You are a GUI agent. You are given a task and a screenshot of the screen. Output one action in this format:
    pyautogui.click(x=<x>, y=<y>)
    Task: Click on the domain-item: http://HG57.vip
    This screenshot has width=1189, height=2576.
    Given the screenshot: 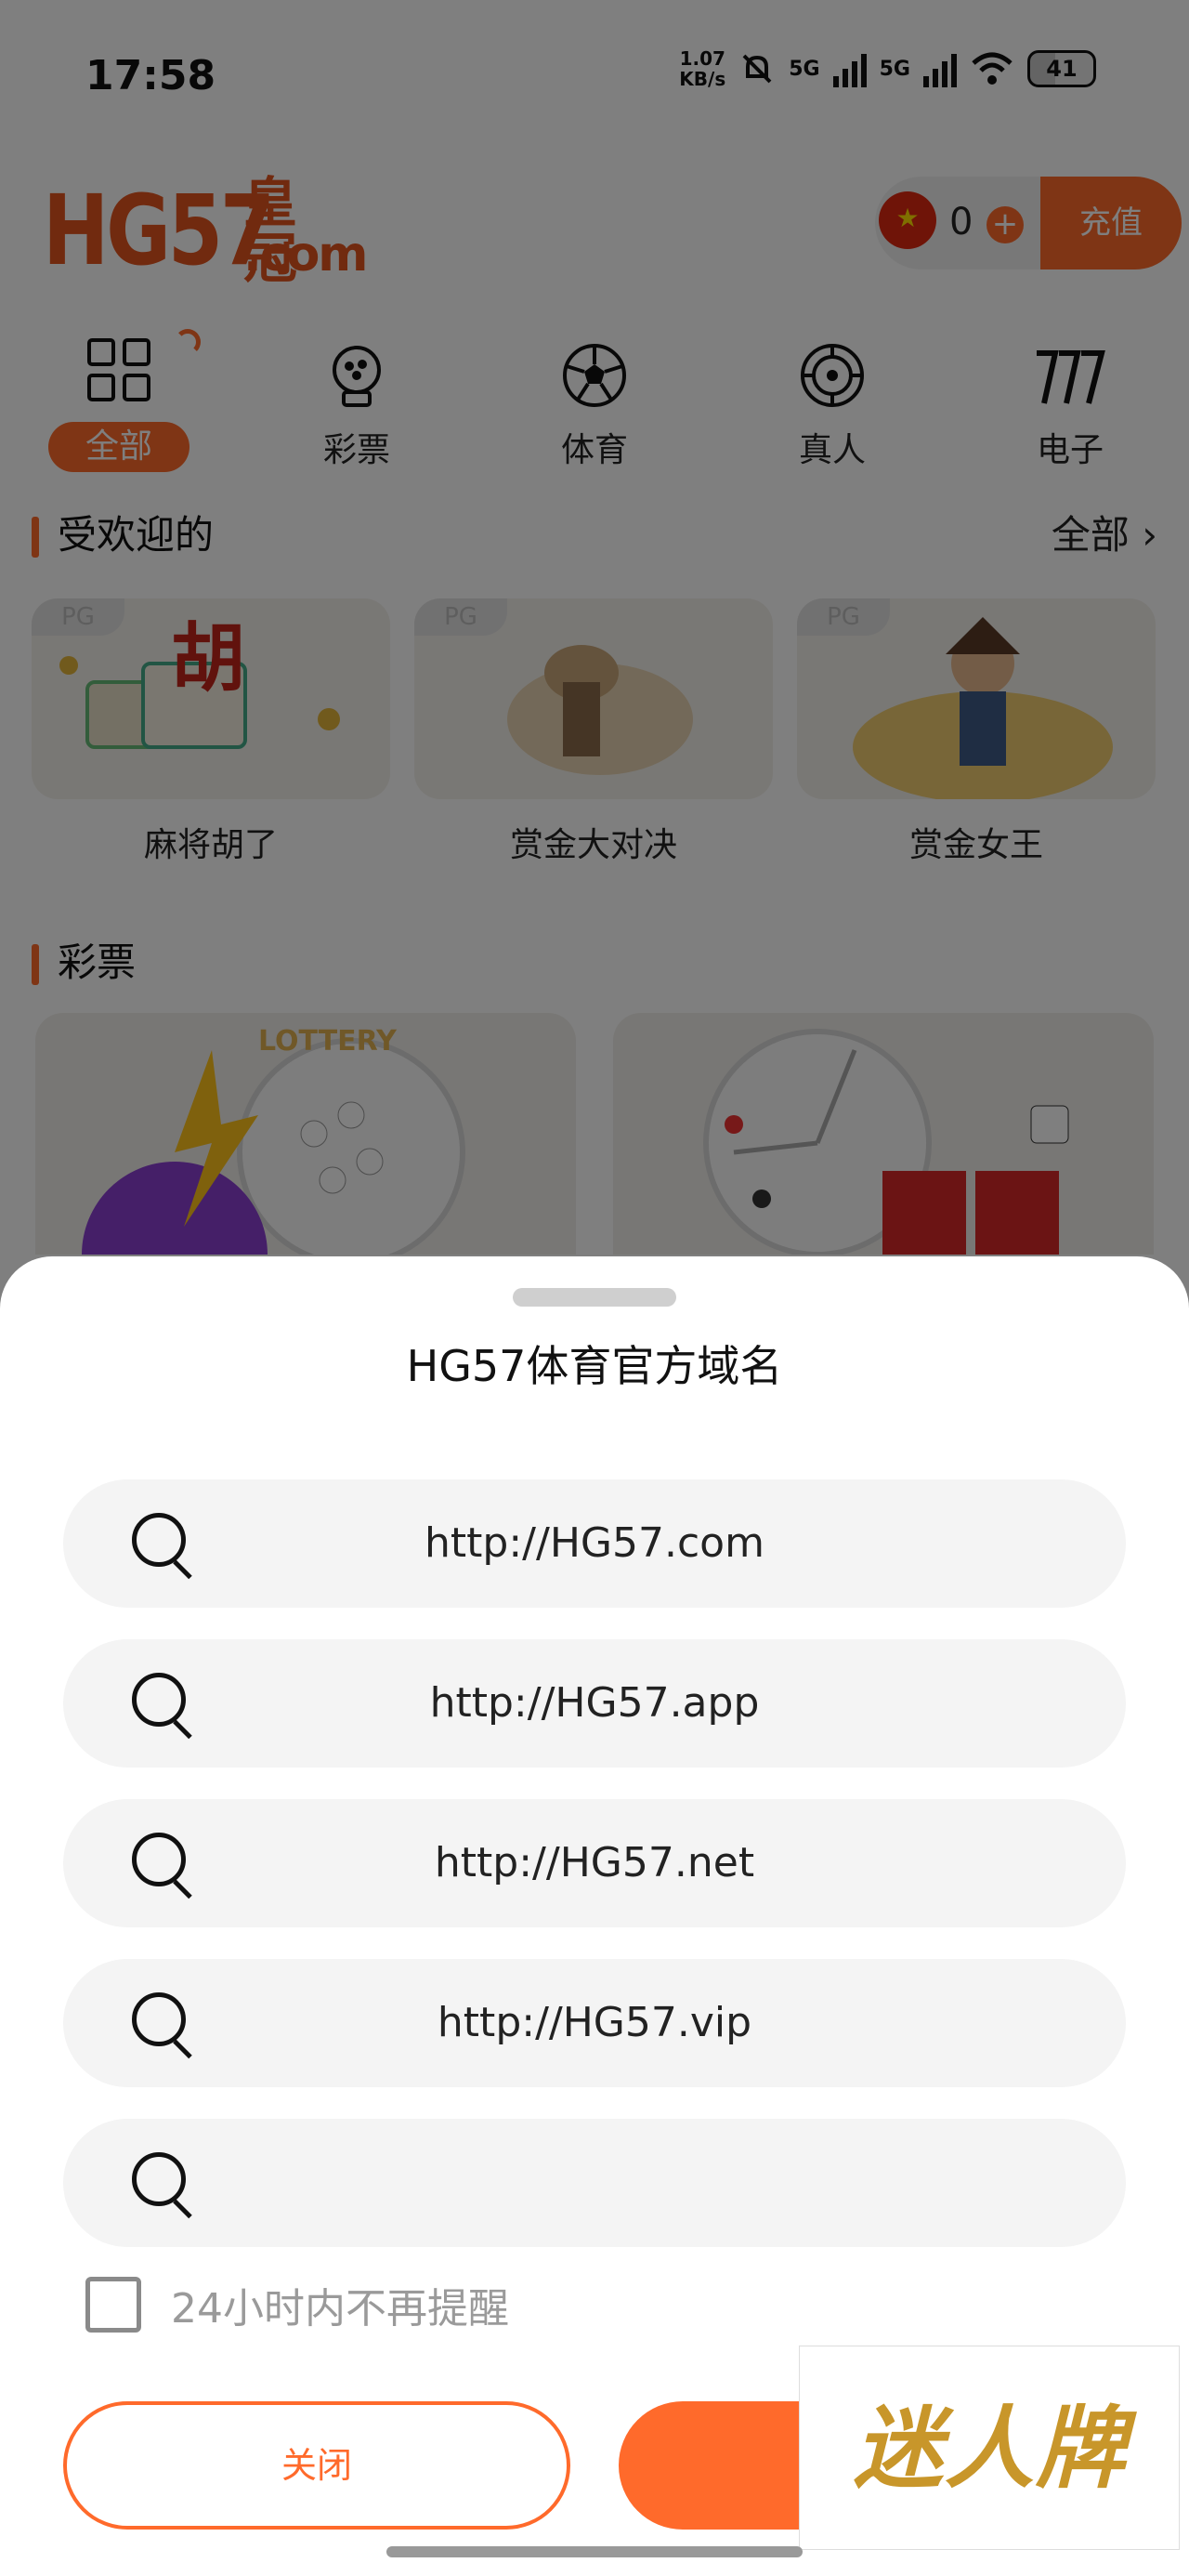 What is the action you would take?
    pyautogui.click(x=594, y=2023)
    